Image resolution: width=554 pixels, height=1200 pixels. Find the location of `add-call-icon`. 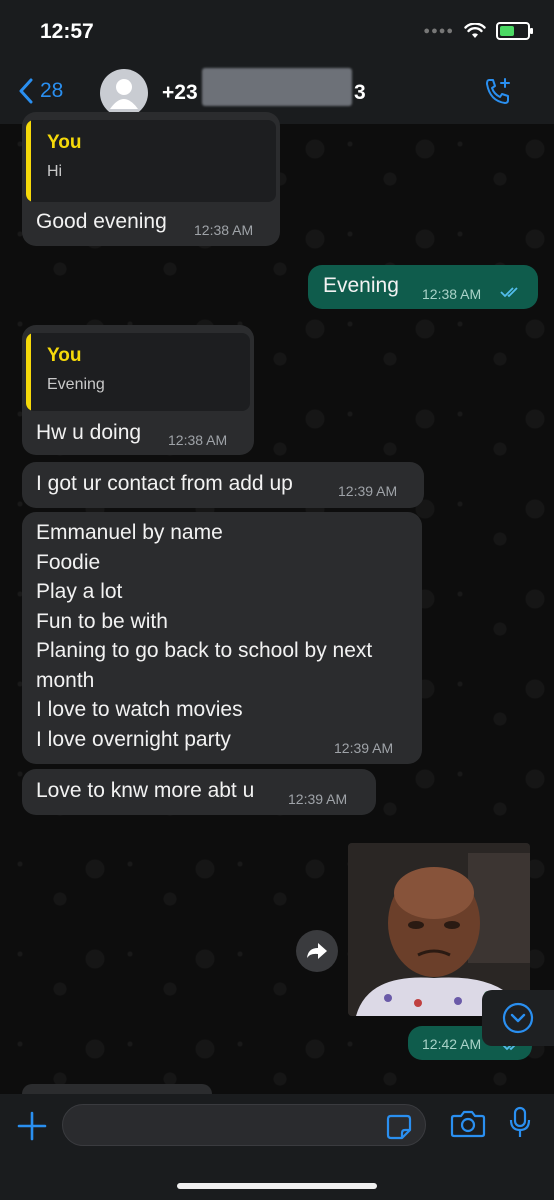

add-call-icon is located at coordinates (498, 91).